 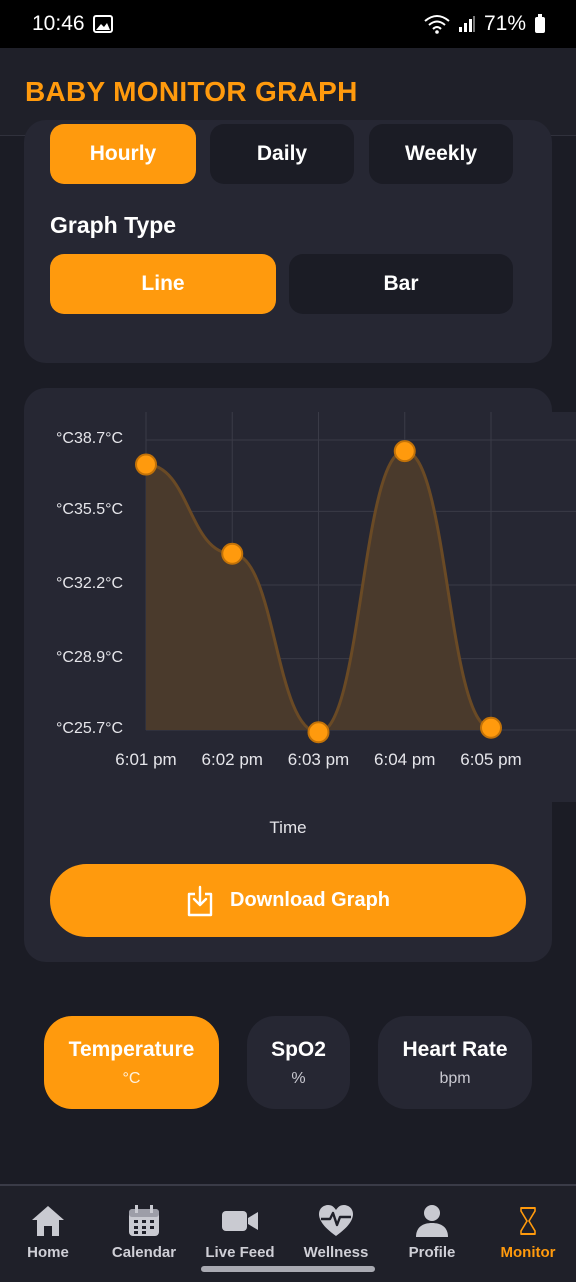 What do you see at coordinates (144, 1220) in the screenshot?
I see `calendar-icon` at bounding box center [144, 1220].